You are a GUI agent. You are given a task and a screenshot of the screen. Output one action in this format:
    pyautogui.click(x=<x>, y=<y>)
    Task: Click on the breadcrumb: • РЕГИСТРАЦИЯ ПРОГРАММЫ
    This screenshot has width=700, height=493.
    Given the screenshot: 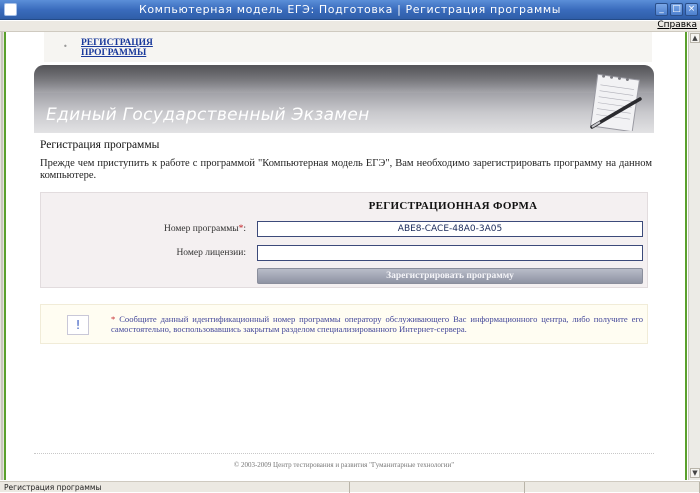 What is the action you would take?
    pyautogui.click(x=348, y=47)
    